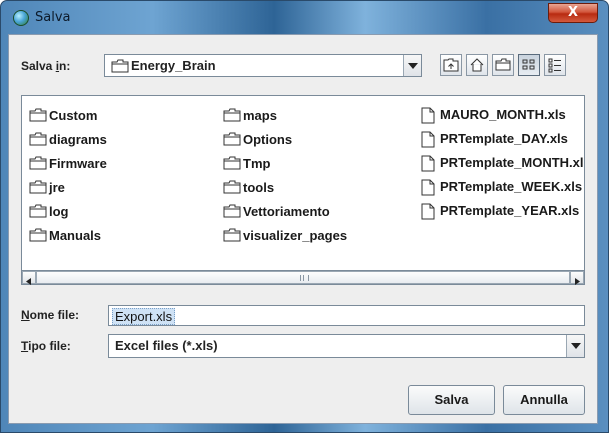 The width and height of the screenshot is (609, 433). I want to click on list-item: PRTemplate_MONTH.xls, so click(502, 163).